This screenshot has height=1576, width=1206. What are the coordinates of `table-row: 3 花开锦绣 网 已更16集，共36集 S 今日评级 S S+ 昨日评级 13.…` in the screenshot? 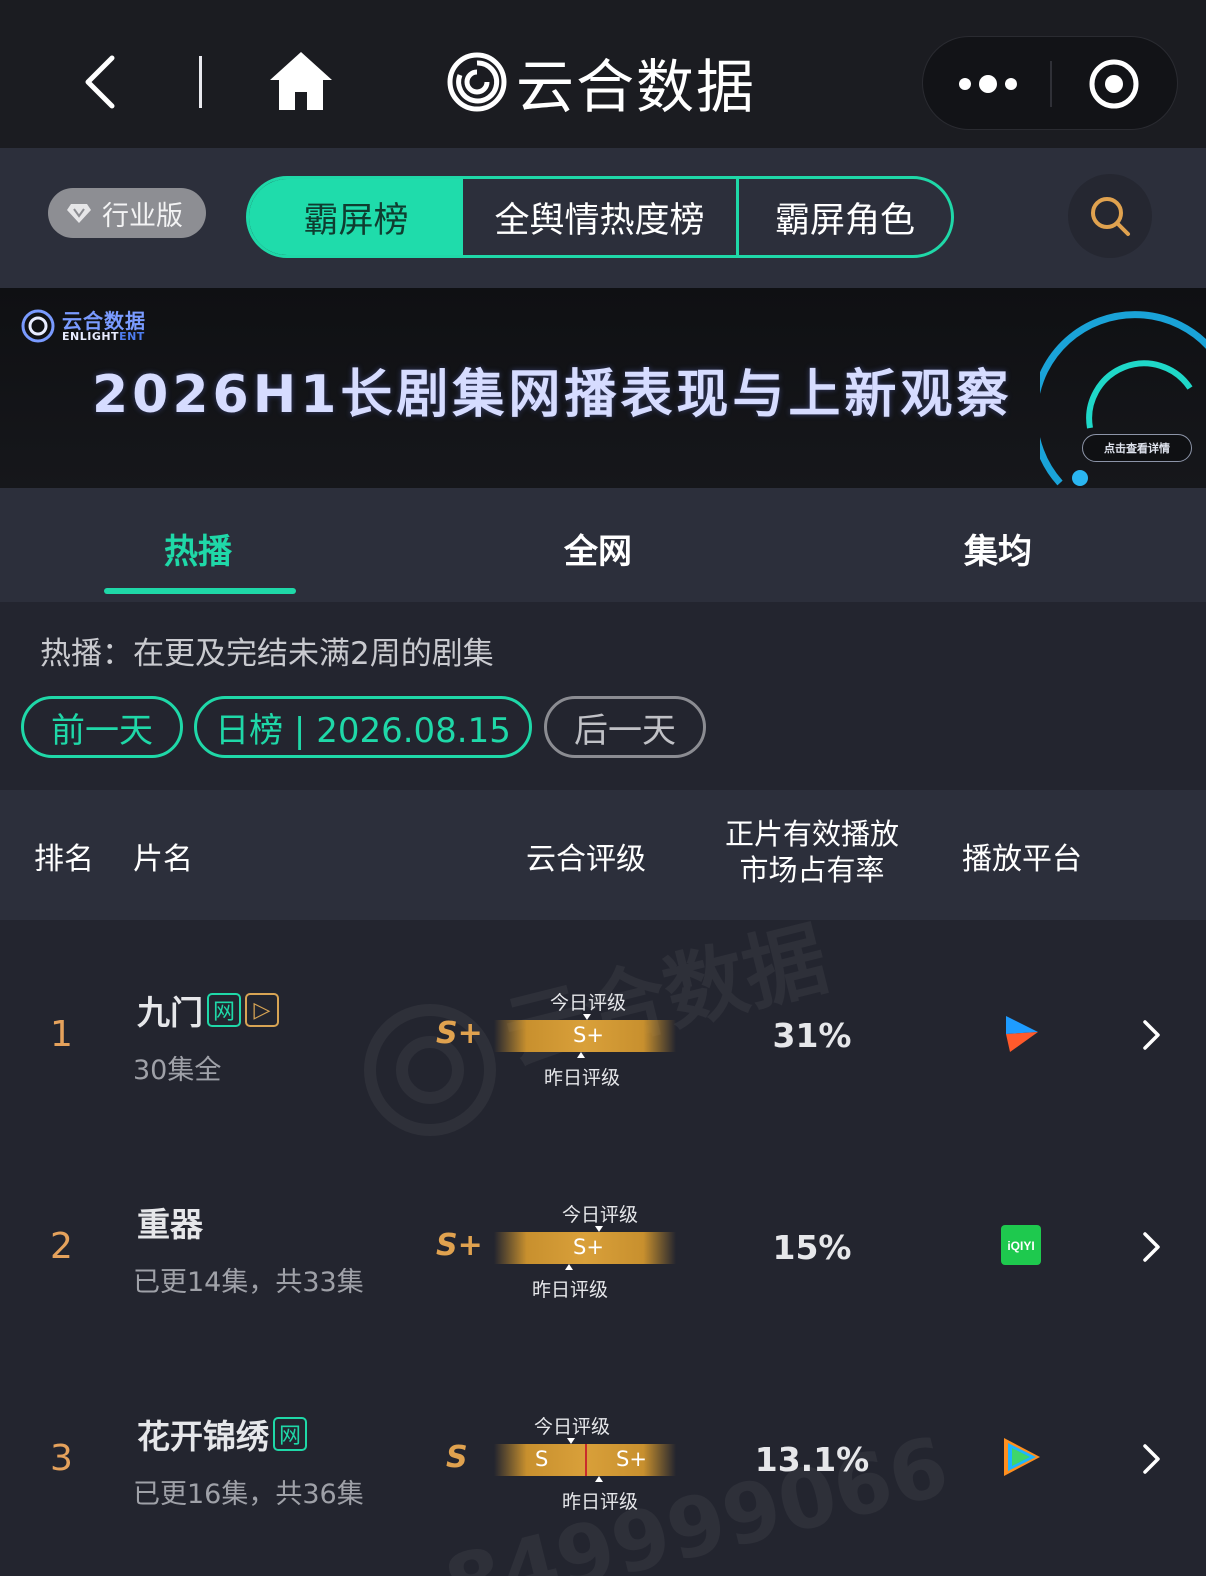 It's located at (603, 1460).